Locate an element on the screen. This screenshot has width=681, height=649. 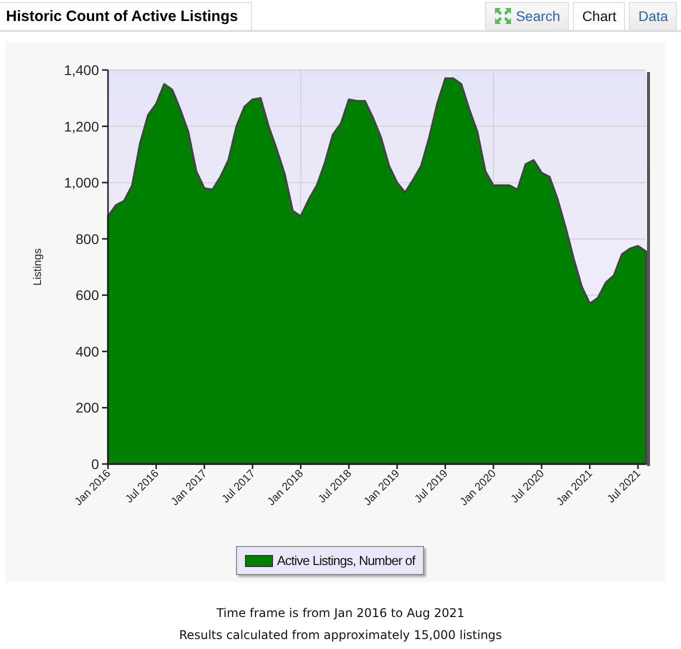
tab: Data is located at coordinates (653, 16).